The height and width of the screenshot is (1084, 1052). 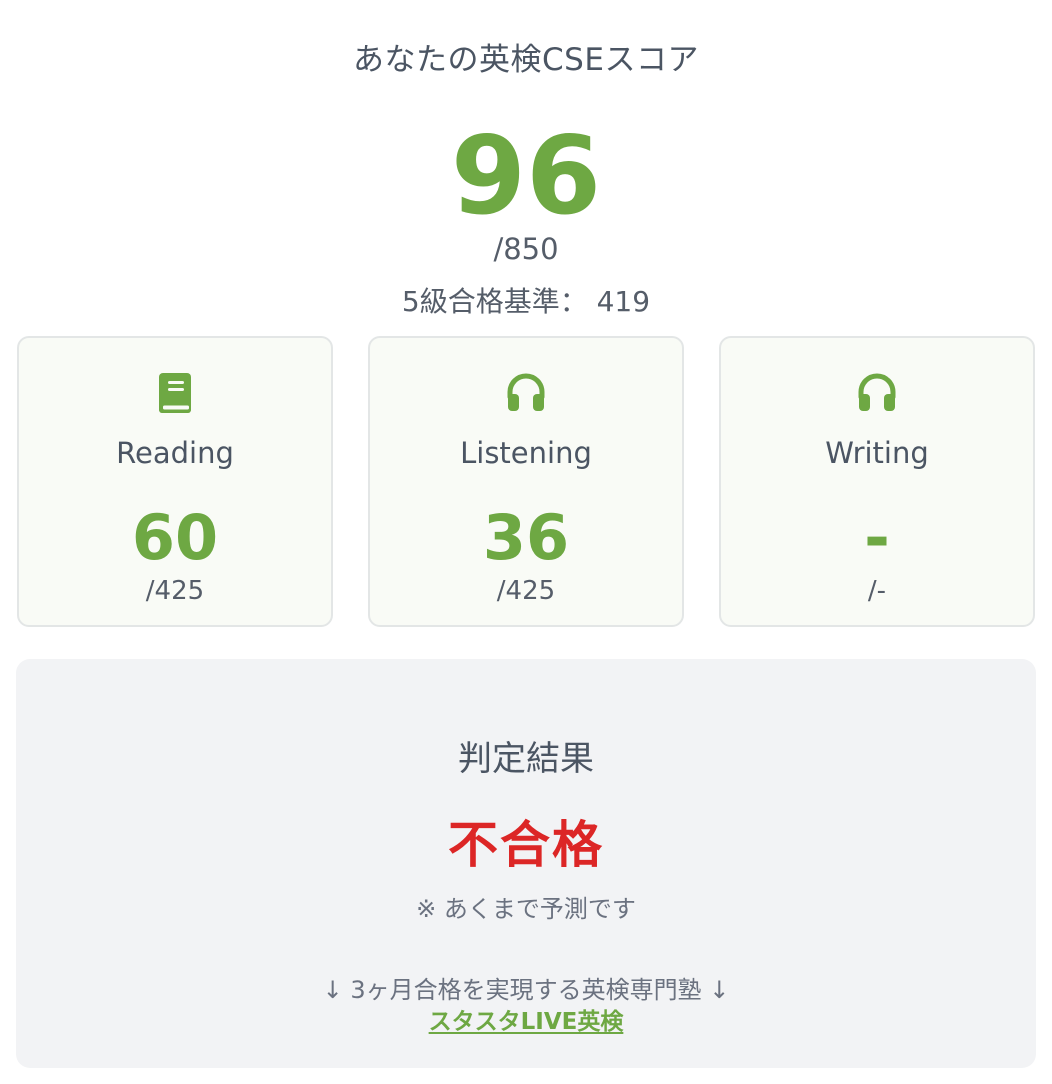 What do you see at coordinates (877, 481) in the screenshot?
I see `writing-card: Writing - /-` at bounding box center [877, 481].